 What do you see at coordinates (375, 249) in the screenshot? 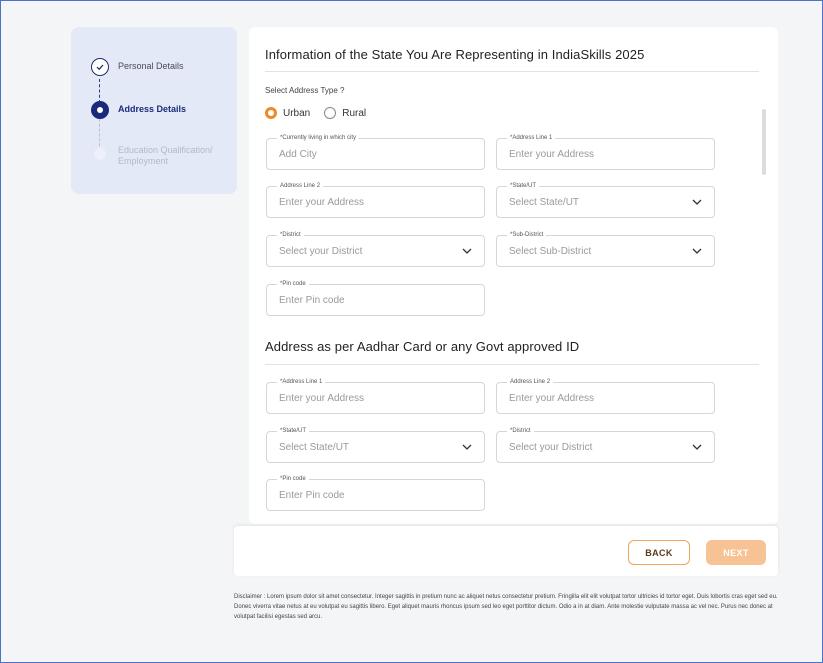
I see `district-select: *District Select your District` at bounding box center [375, 249].